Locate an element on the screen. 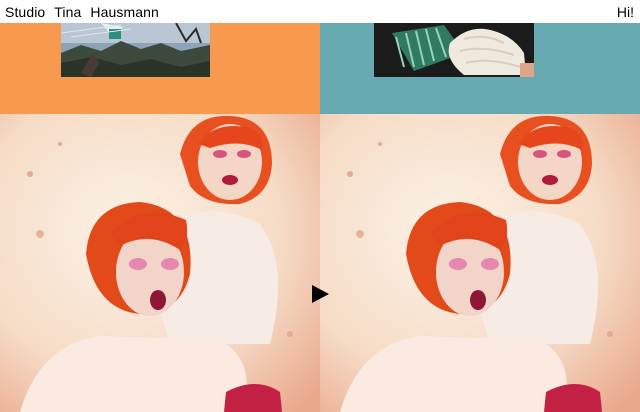 This screenshot has height=412, width=640. brand-word-studio: Studio is located at coordinates (25, 12).